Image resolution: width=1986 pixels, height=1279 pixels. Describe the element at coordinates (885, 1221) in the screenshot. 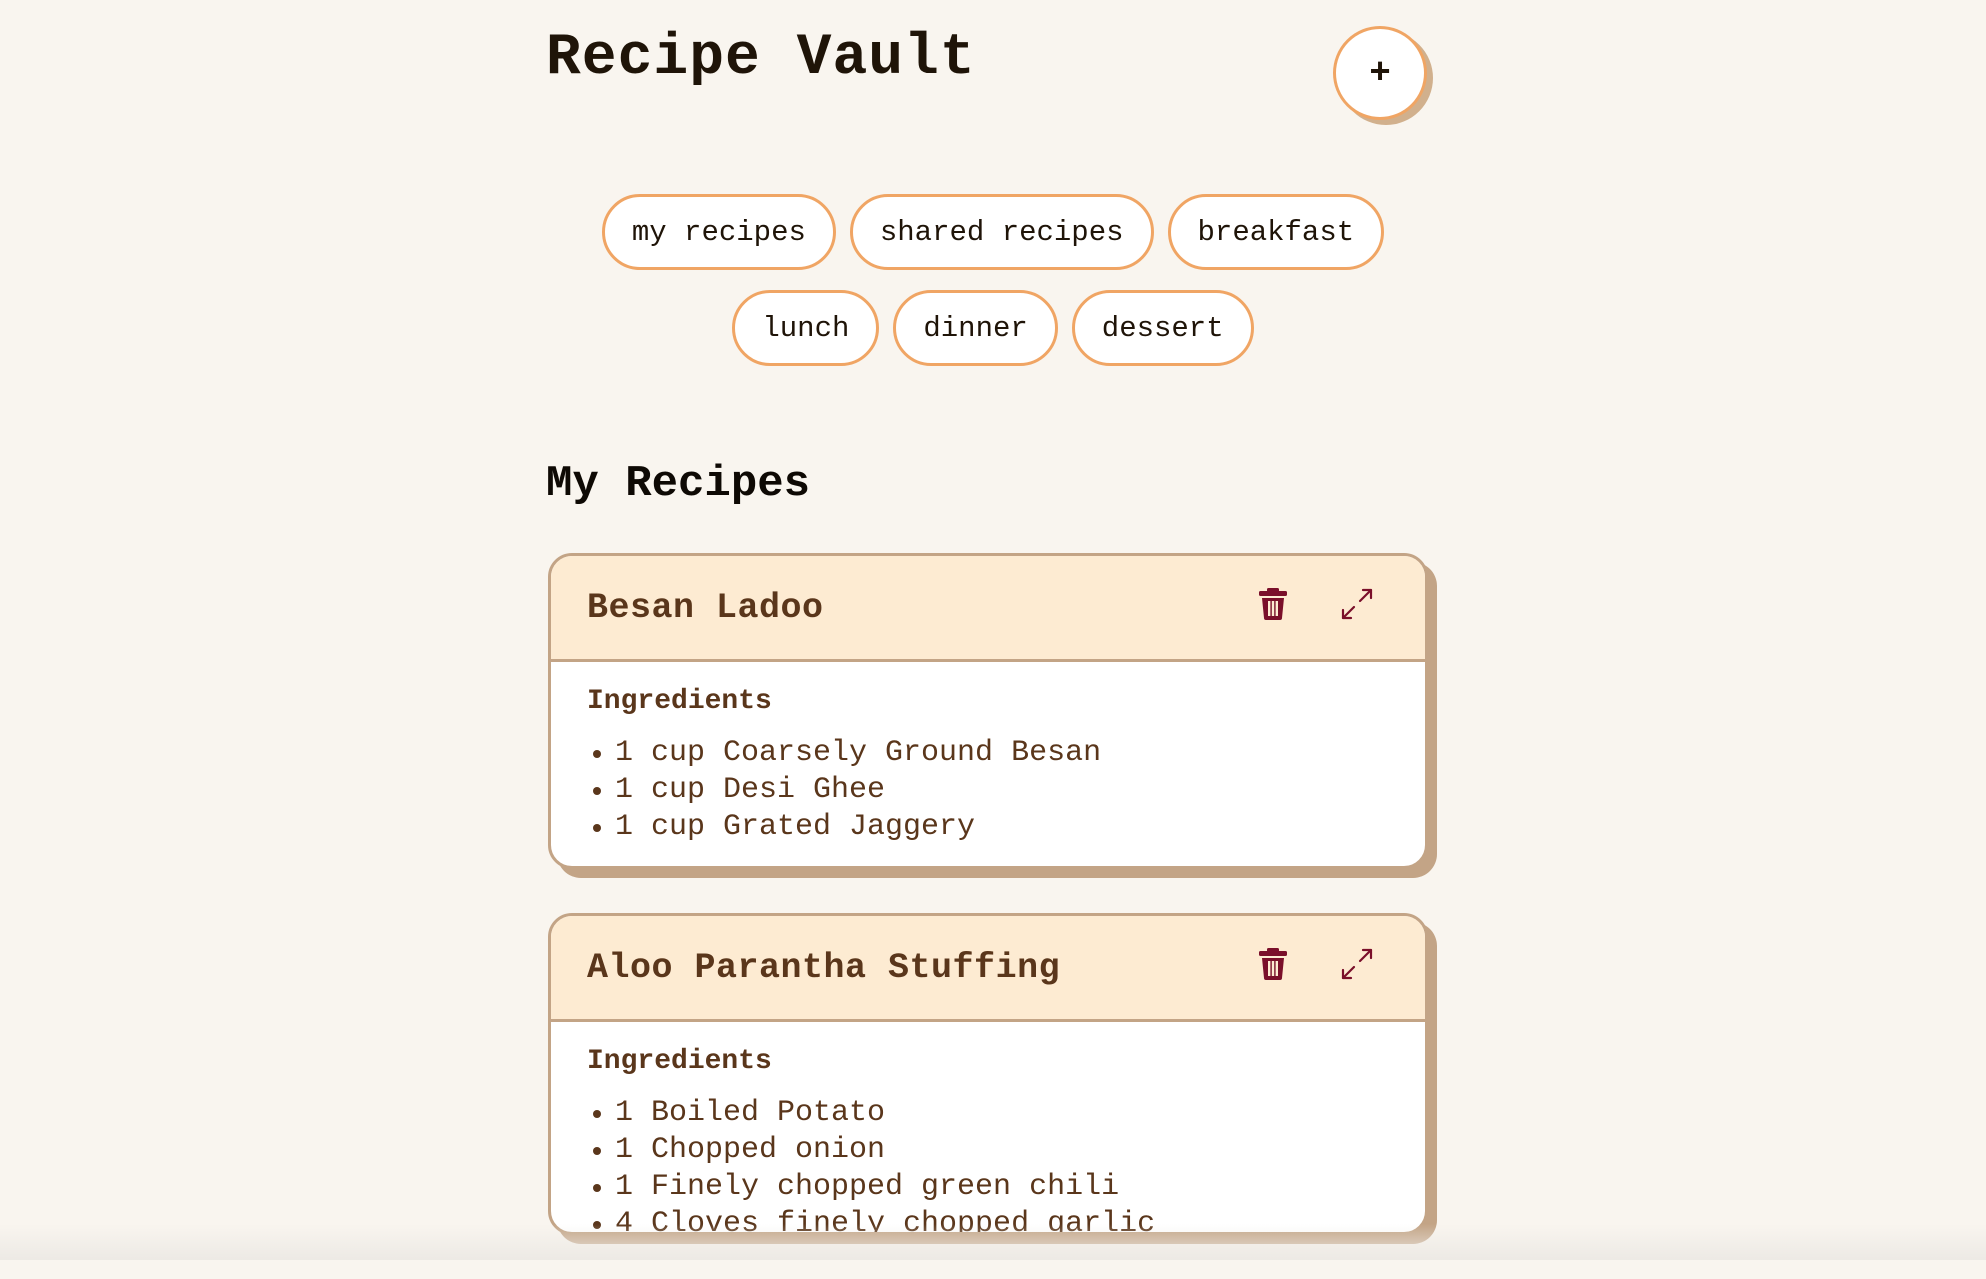

I see `ingredient-text: 4 Cloves finely chopped garlic` at that location.